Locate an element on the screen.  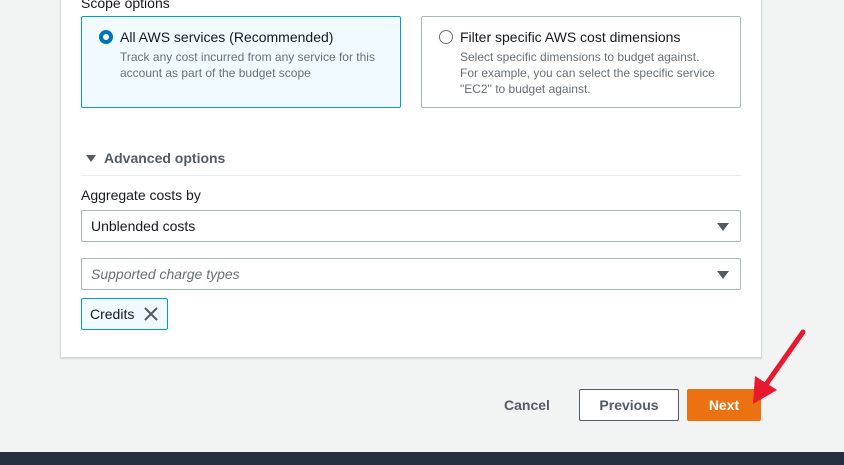
token-label: Credits is located at coordinates (112, 314).